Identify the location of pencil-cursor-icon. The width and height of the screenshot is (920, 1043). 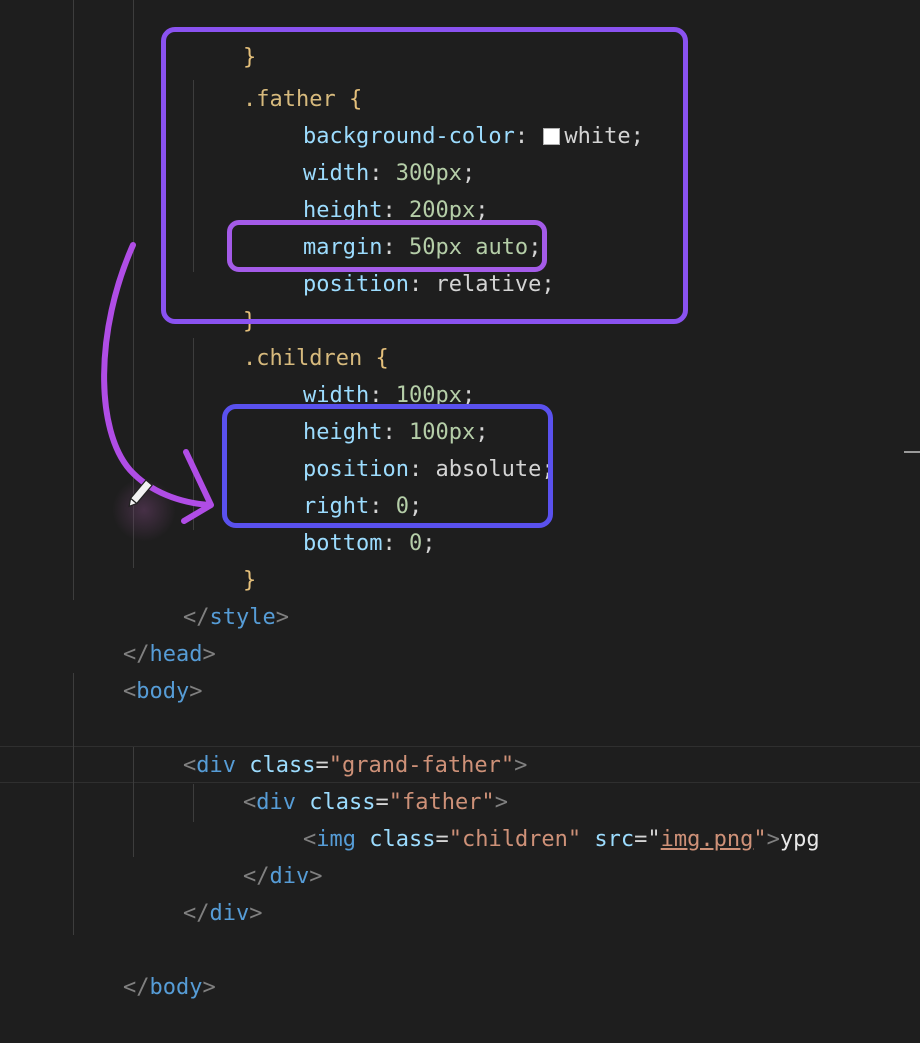
(140, 493).